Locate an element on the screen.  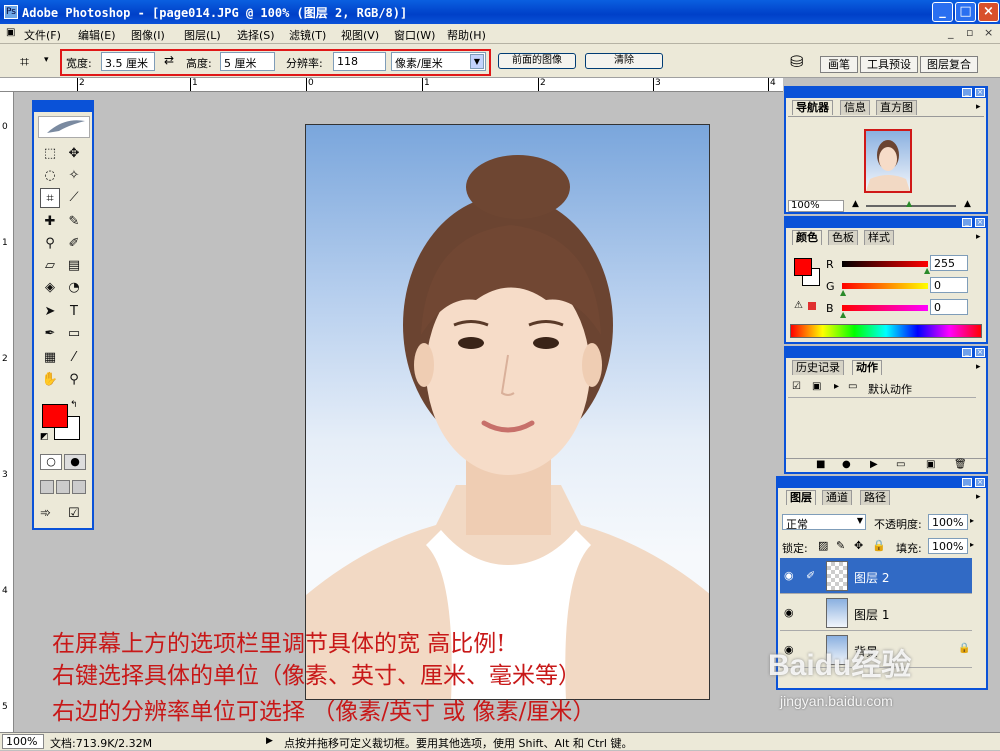
dialog-toggle-icon: ▣ is located at coordinates (816, 386).